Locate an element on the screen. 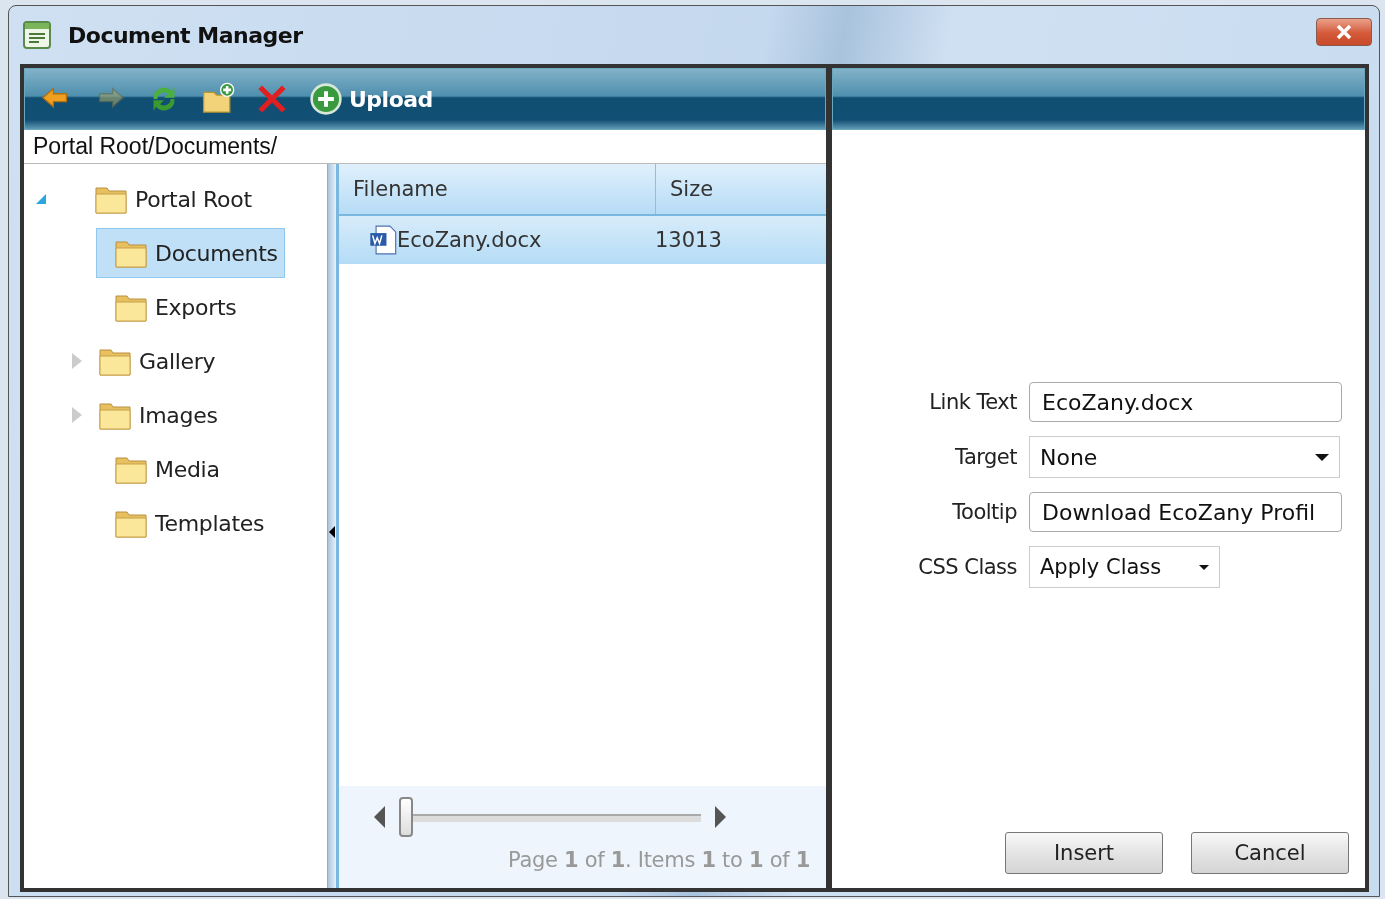 Image resolution: width=1385 pixels, height=899 pixels. splitter-handle is located at coordinates (331, 526).